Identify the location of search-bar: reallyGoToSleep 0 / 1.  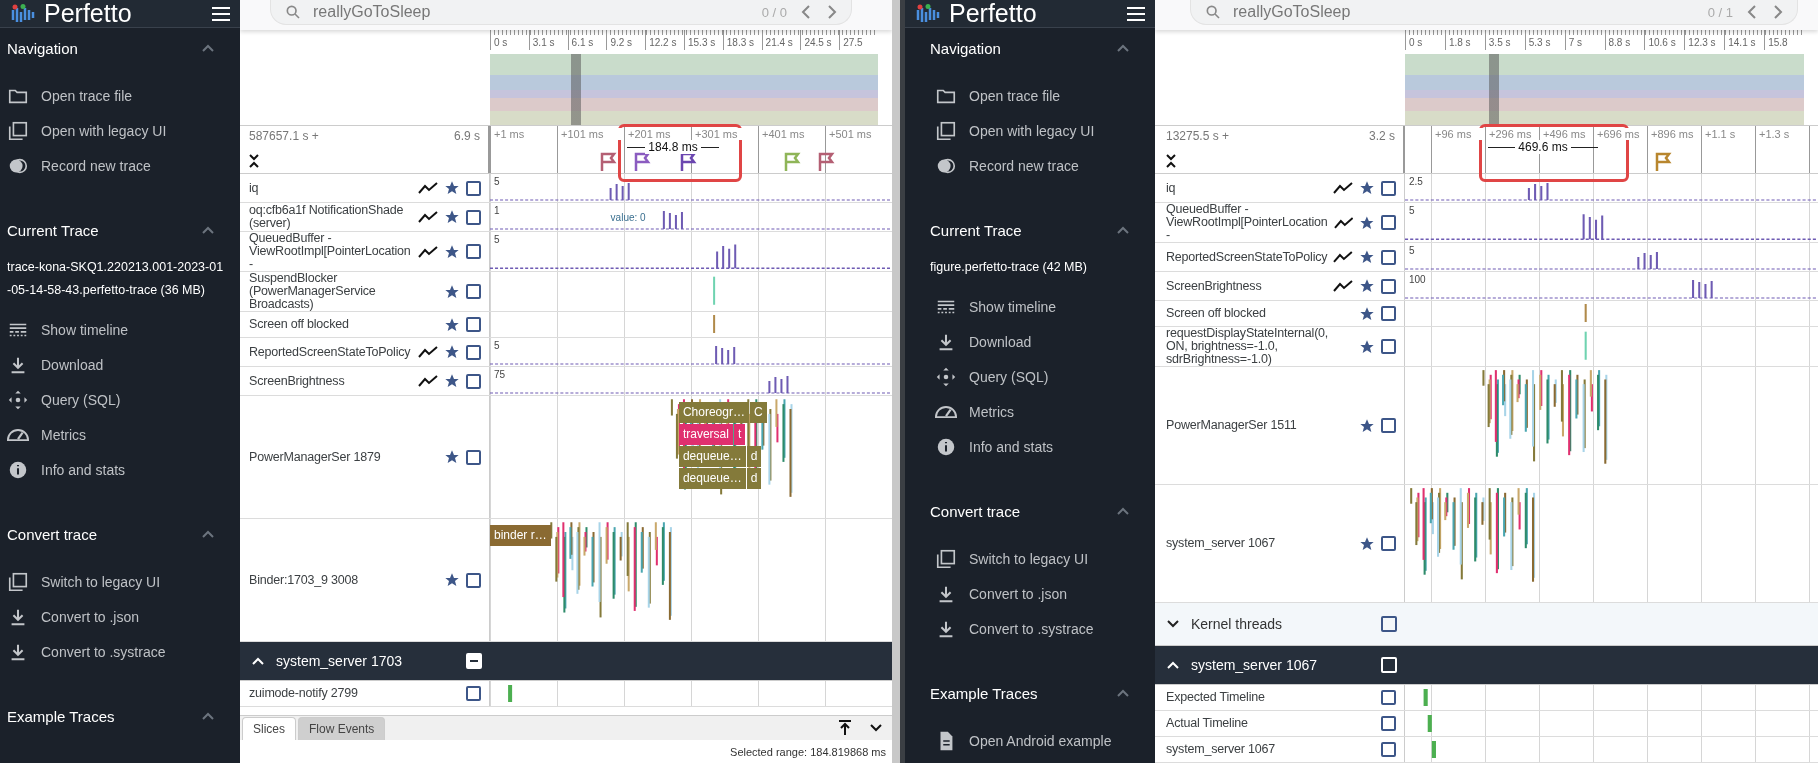
(1494, 12).